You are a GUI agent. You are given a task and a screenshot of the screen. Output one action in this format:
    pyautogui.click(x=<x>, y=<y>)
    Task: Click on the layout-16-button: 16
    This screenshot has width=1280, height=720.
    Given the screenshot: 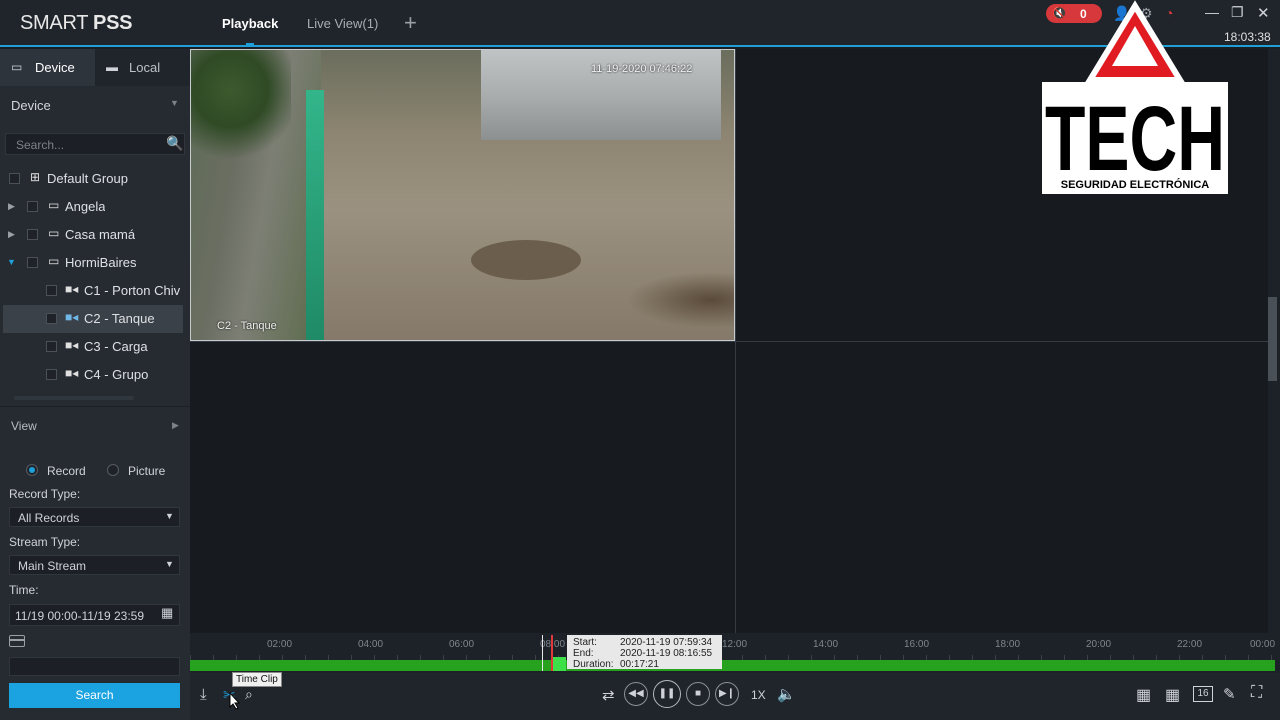 What is the action you would take?
    pyautogui.click(x=1203, y=694)
    